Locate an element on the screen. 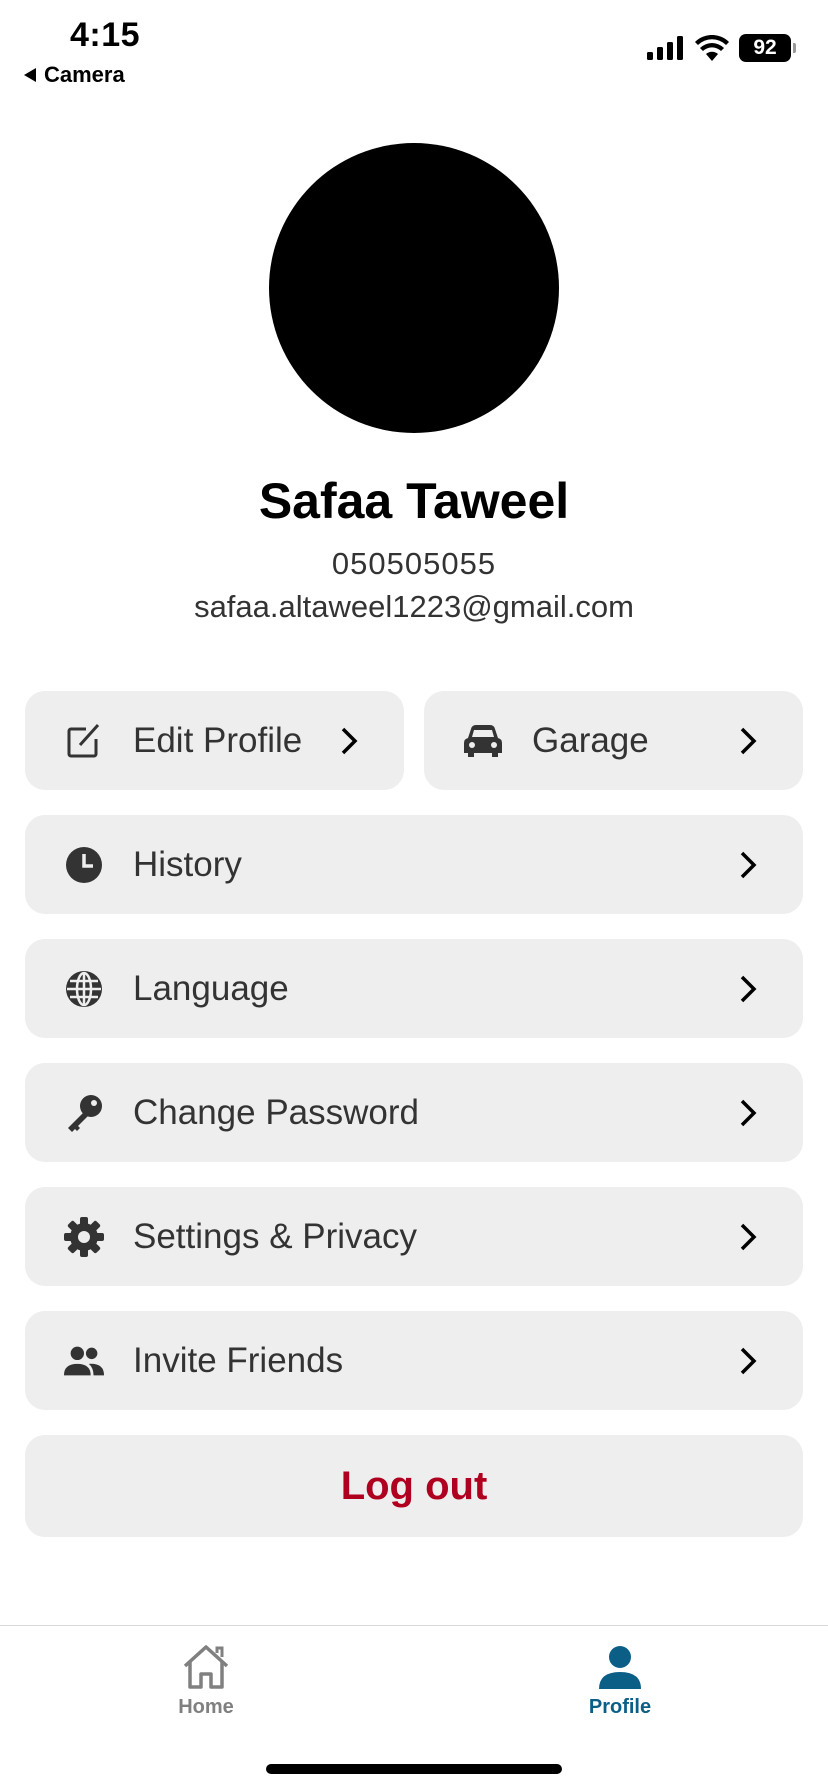 Image resolution: width=828 pixels, height=1792 pixels. status-time: 4:15 is located at coordinates (105, 35).